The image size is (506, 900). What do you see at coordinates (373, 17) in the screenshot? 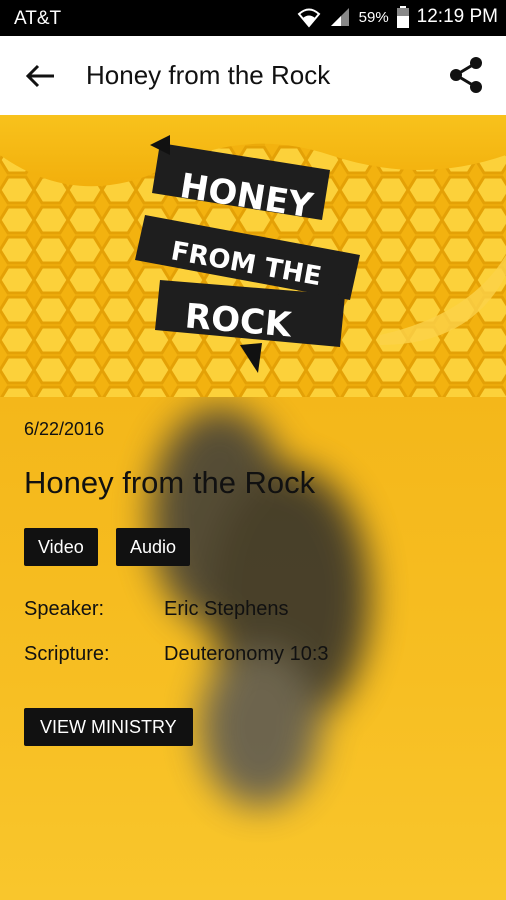
I see `battery-percent: 59%` at bounding box center [373, 17].